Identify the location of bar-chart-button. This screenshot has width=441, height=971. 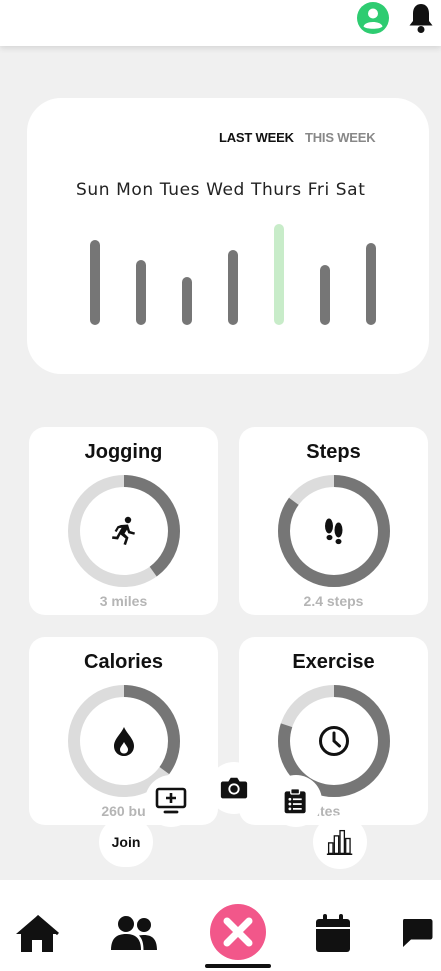
(340, 842).